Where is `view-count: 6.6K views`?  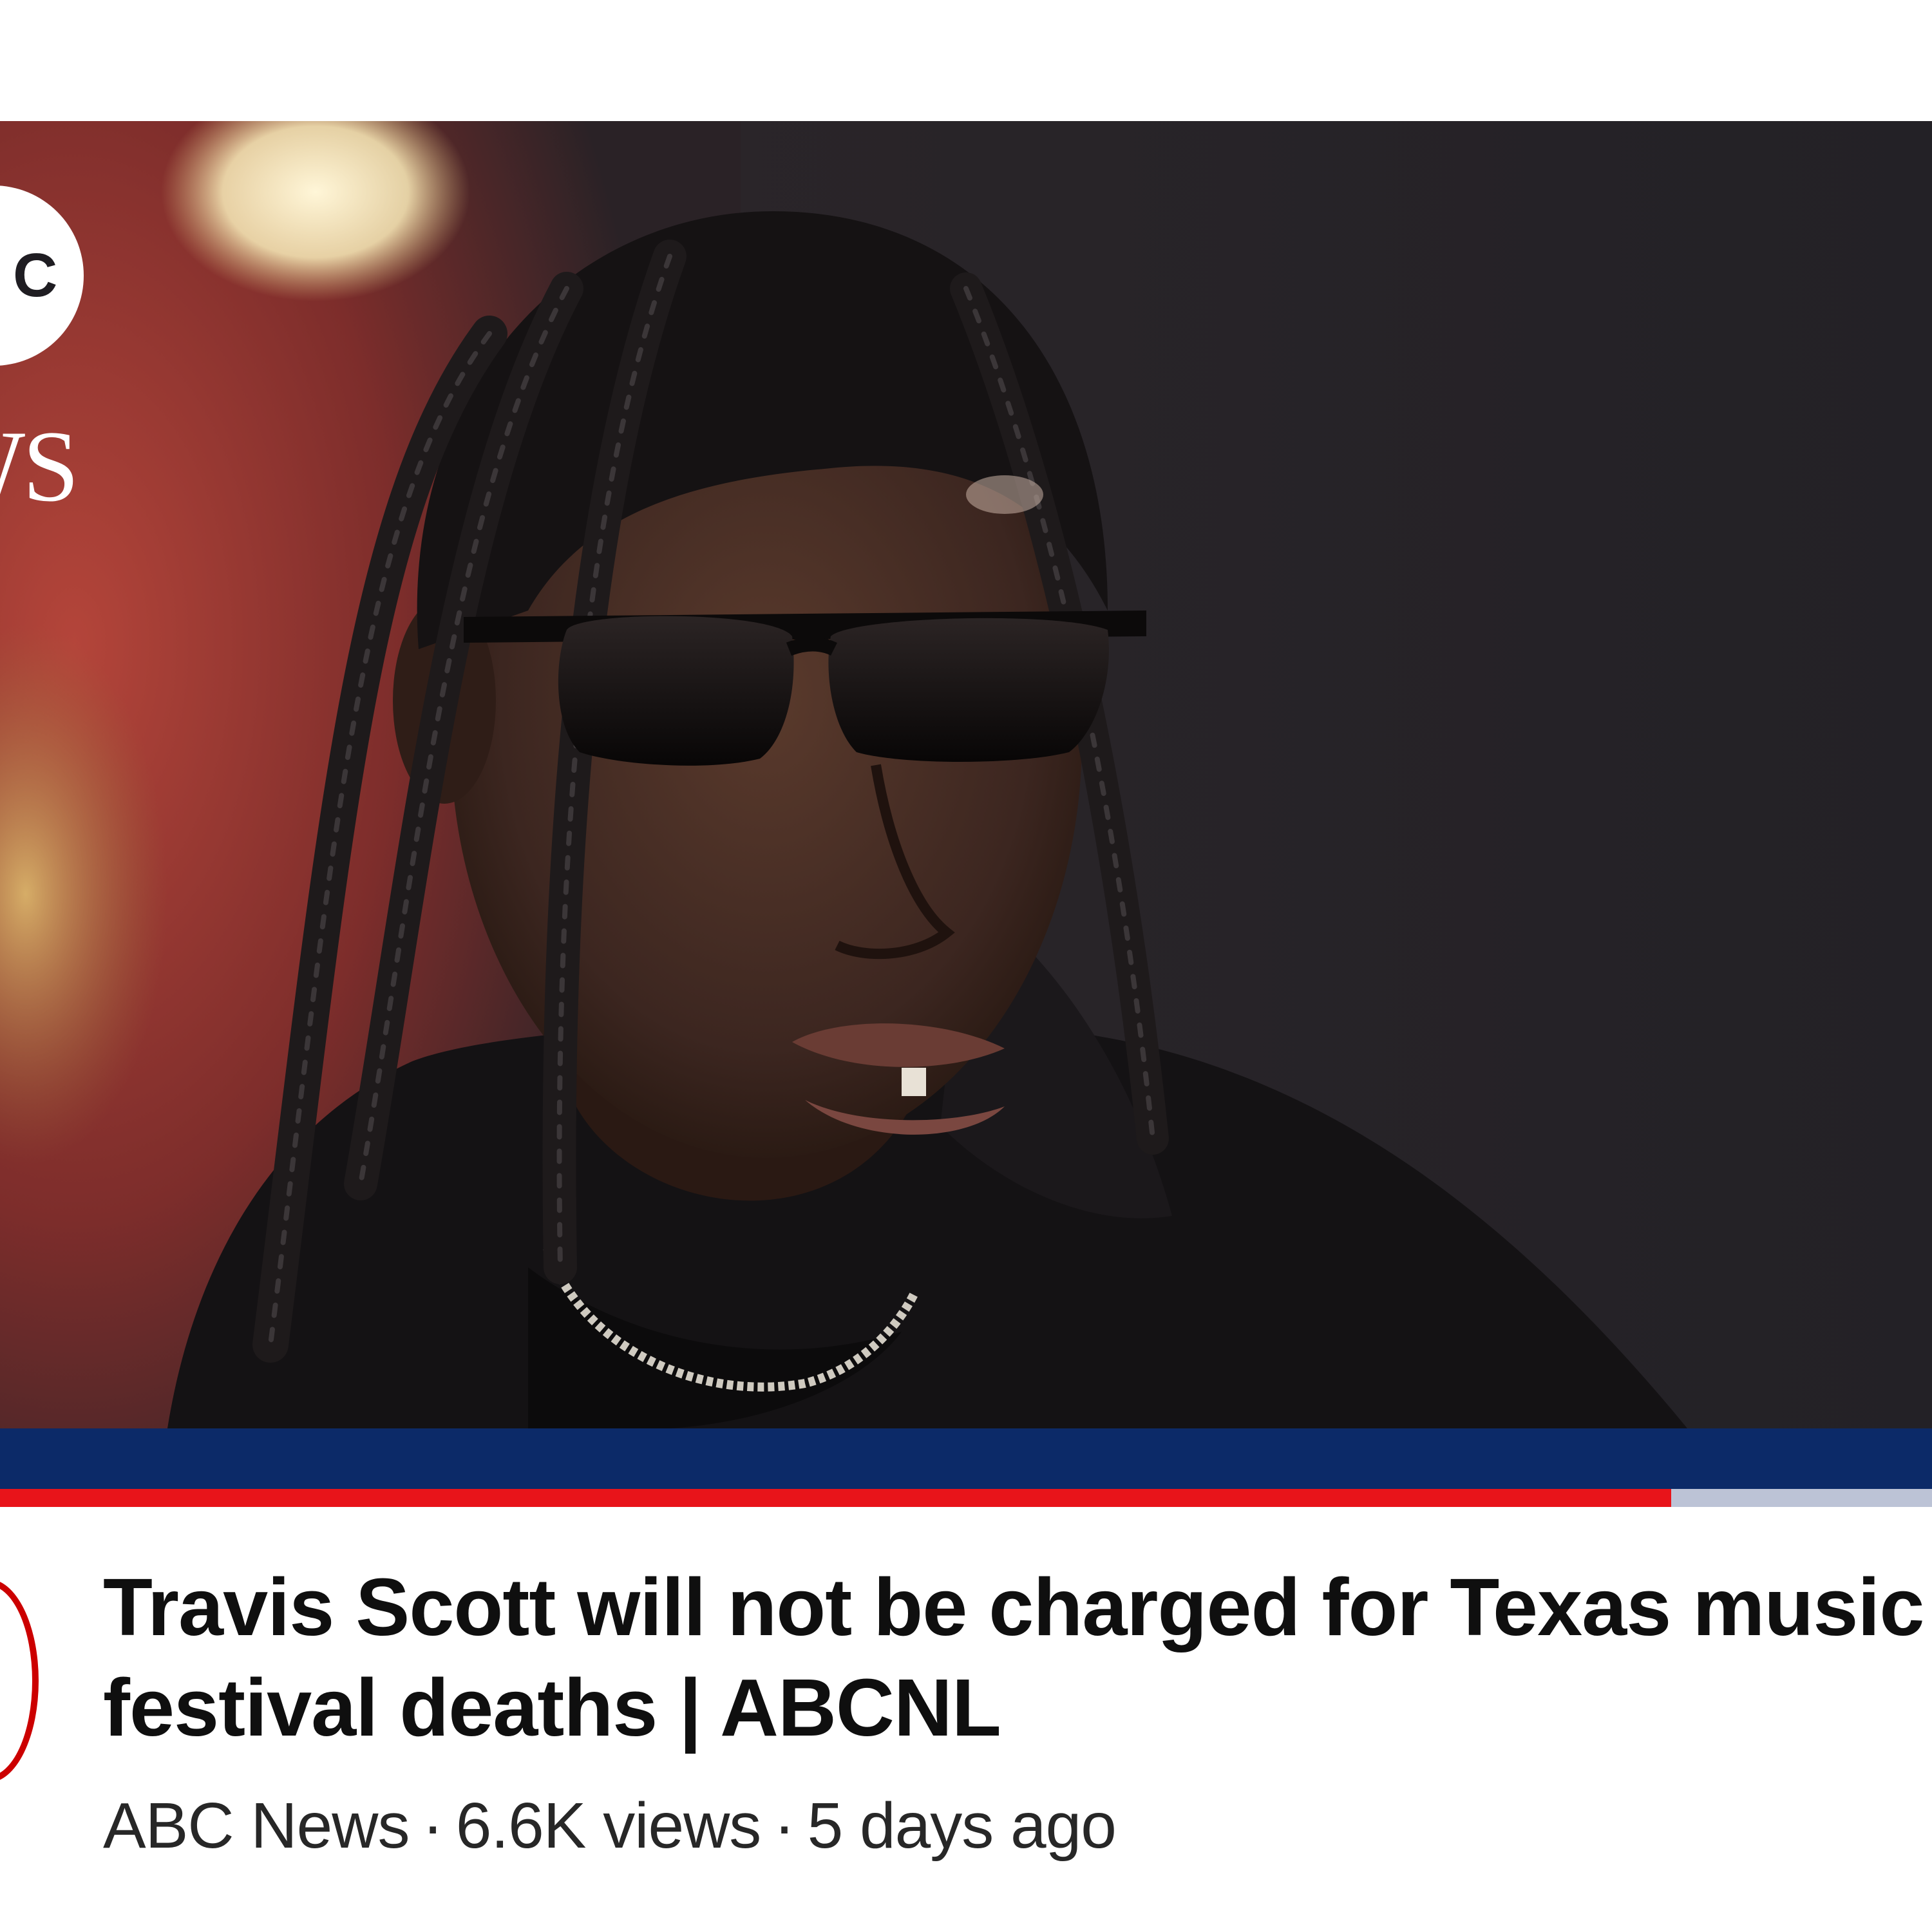 view-count: 6.6K views is located at coordinates (608, 1826).